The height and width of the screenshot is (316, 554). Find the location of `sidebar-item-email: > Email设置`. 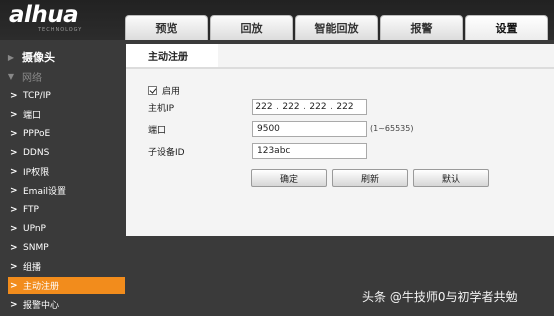

sidebar-item-email: > Email设置 is located at coordinates (67, 190).